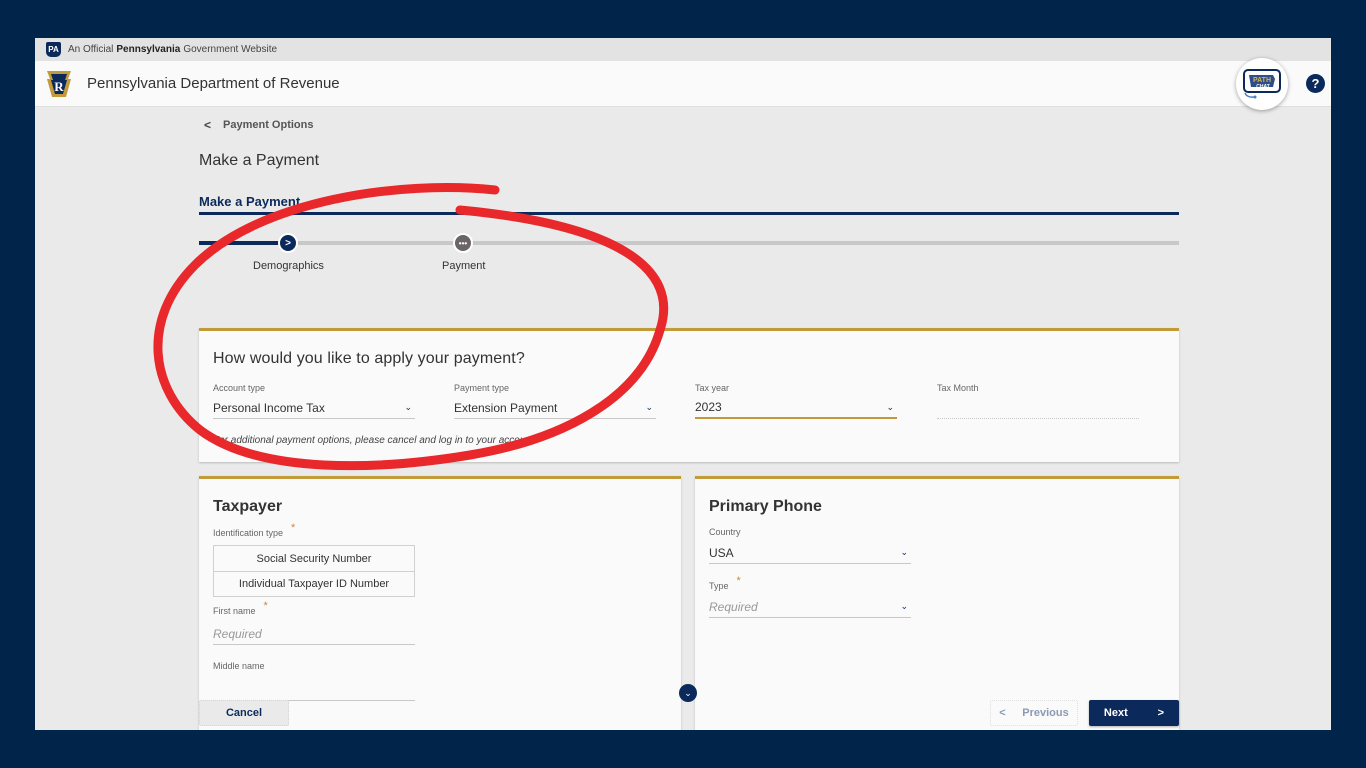 Image resolution: width=1366 pixels, height=768 pixels. I want to click on payment-type-value: Extension Payment, so click(506, 407).